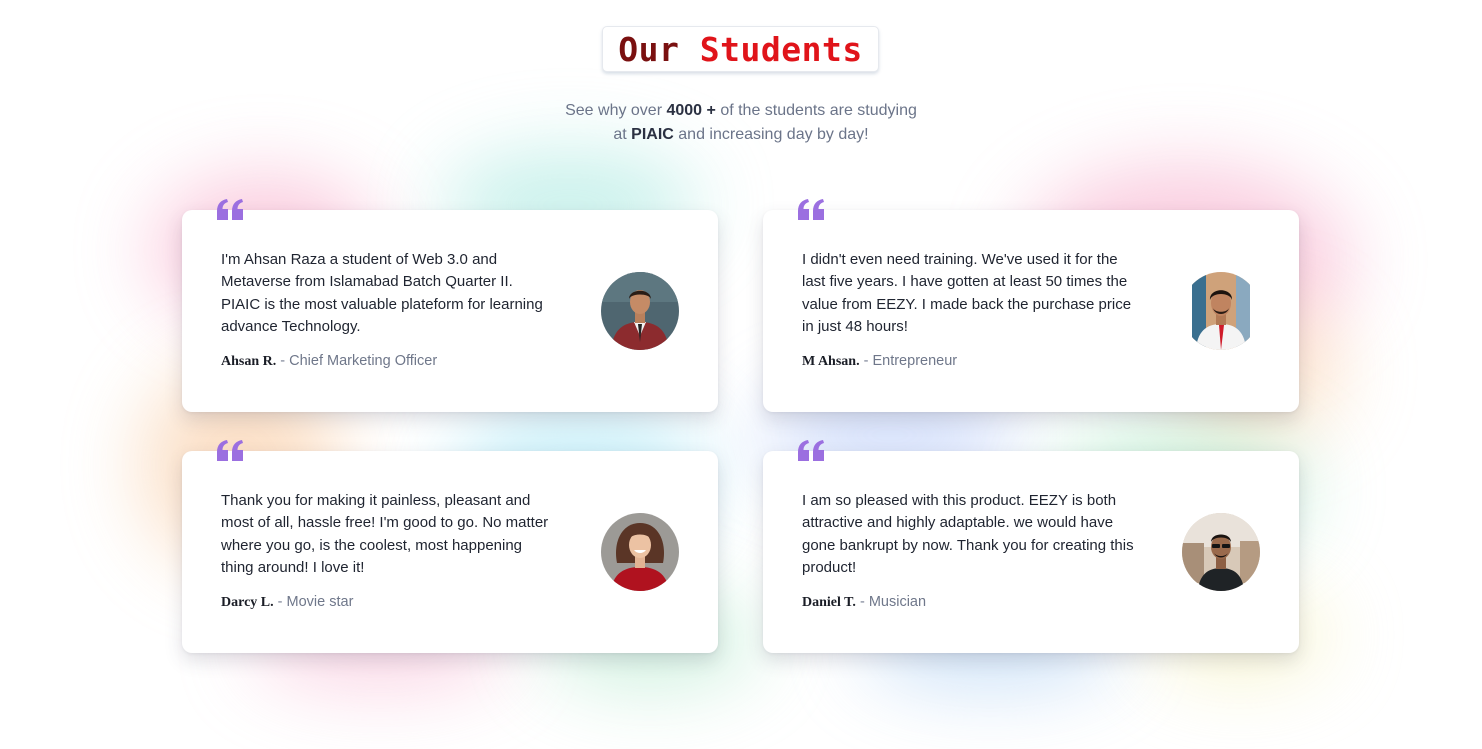  Describe the element at coordinates (649, 49) in the screenshot. I see `title-word-our: Our` at that location.